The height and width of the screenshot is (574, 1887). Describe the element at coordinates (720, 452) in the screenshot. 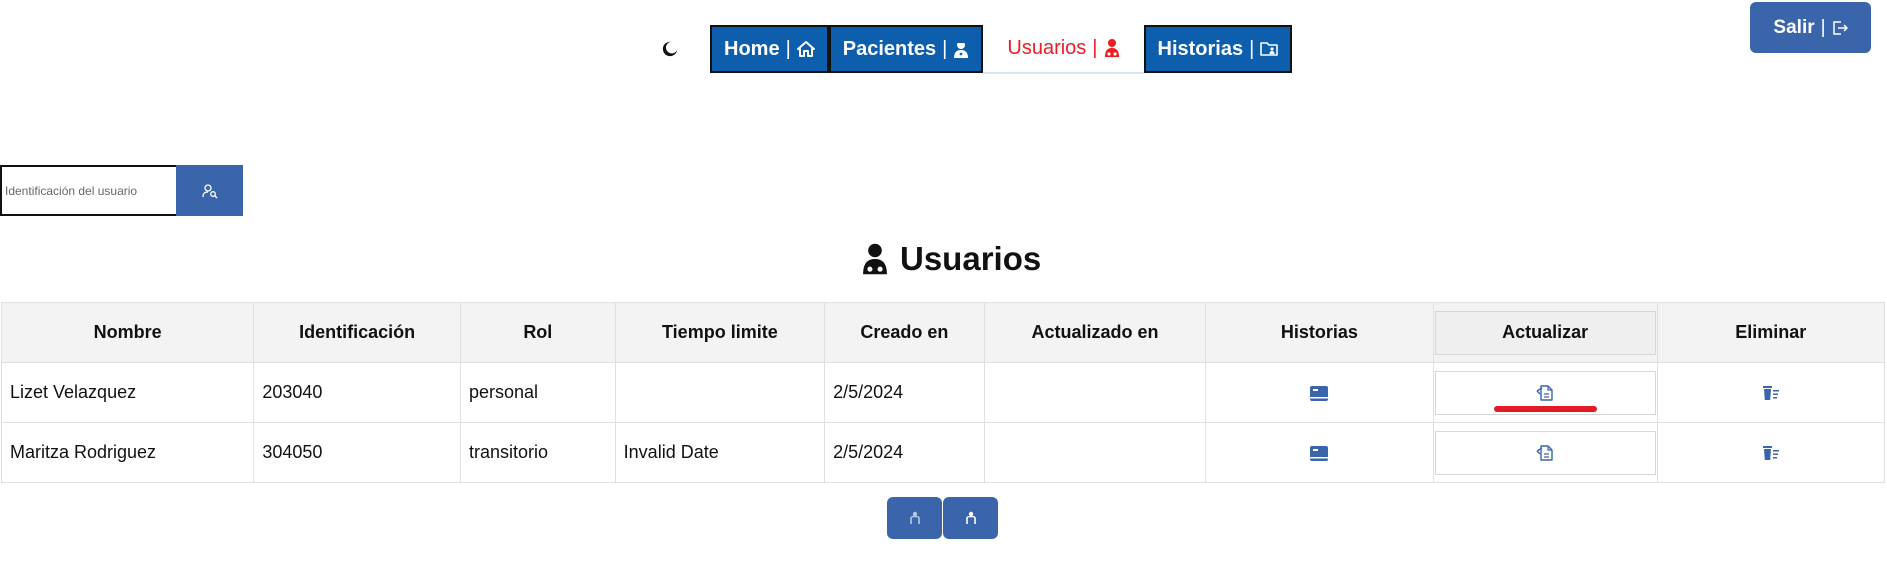

I see `cell-tiempo-limite: Invalid Date` at that location.